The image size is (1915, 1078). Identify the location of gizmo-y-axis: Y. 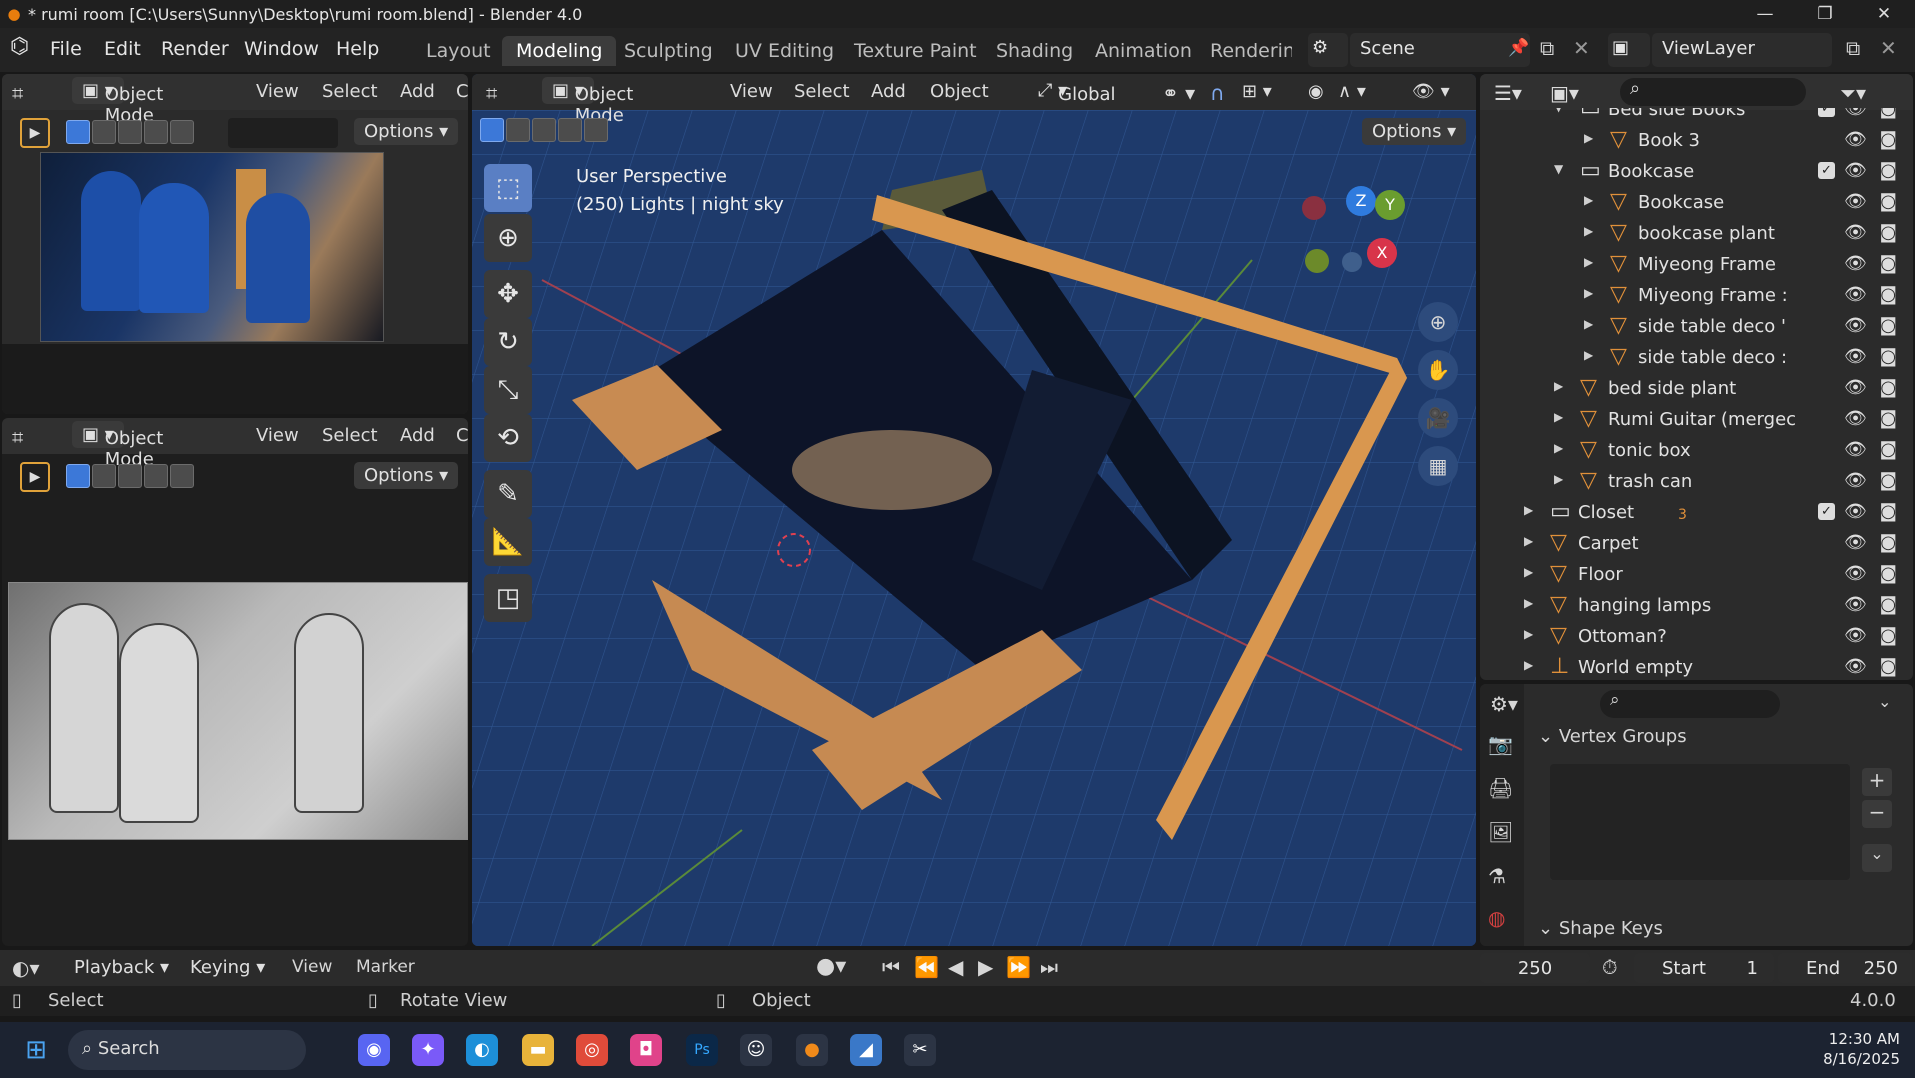
(1390, 205).